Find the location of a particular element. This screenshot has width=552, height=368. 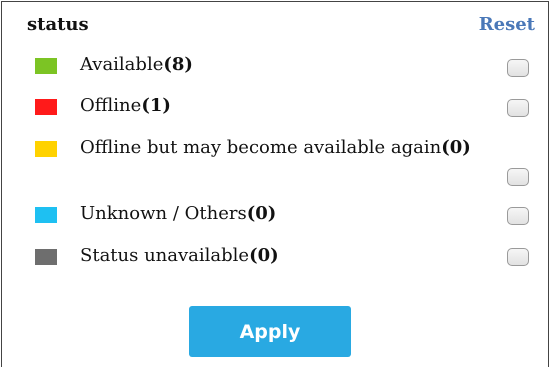

status-checkbox-available is located at coordinates (518, 68).